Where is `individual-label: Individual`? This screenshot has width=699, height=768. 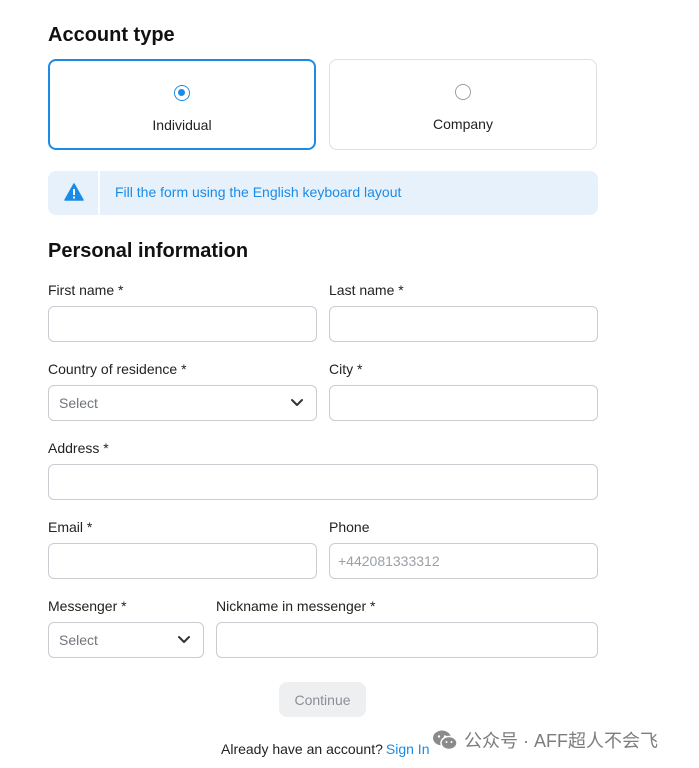
individual-label: Individual is located at coordinates (182, 125).